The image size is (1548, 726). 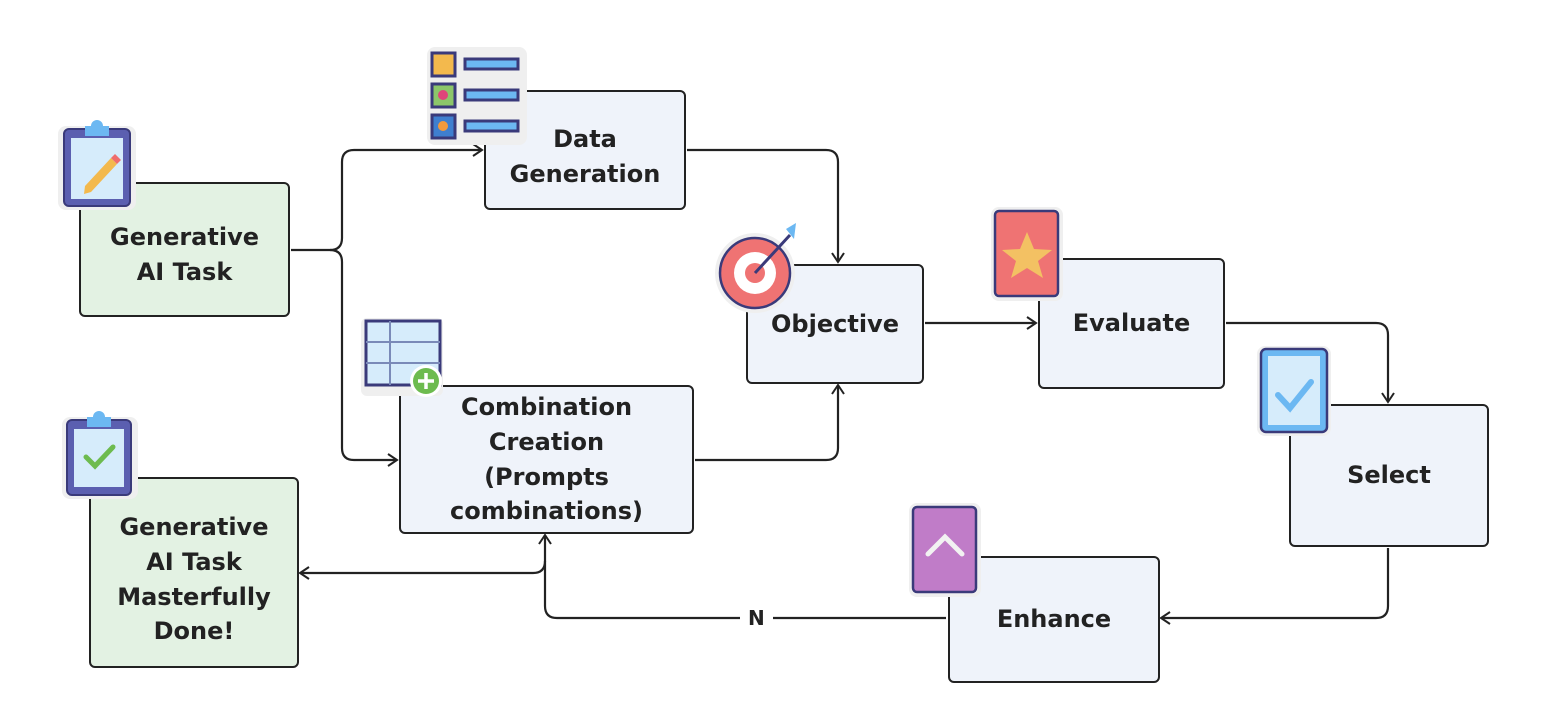 I want to click on edge-to-done, so click(x=422, y=570).